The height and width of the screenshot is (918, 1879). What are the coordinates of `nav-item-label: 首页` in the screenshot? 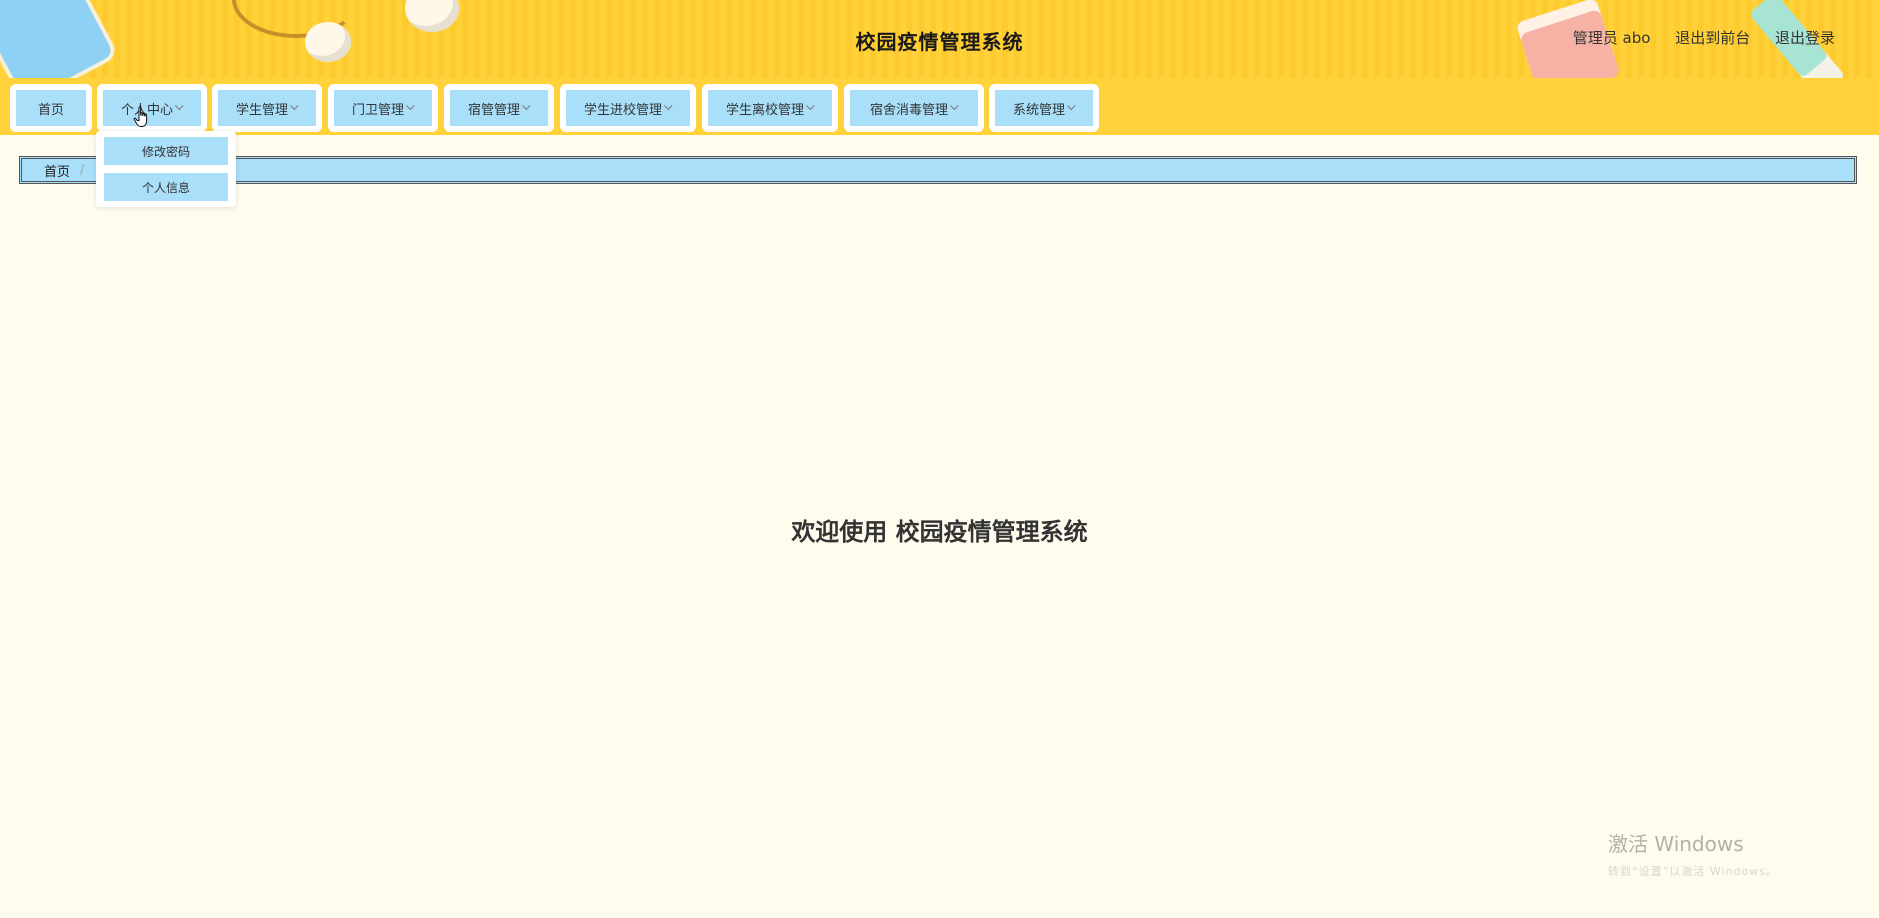 It's located at (50, 110).